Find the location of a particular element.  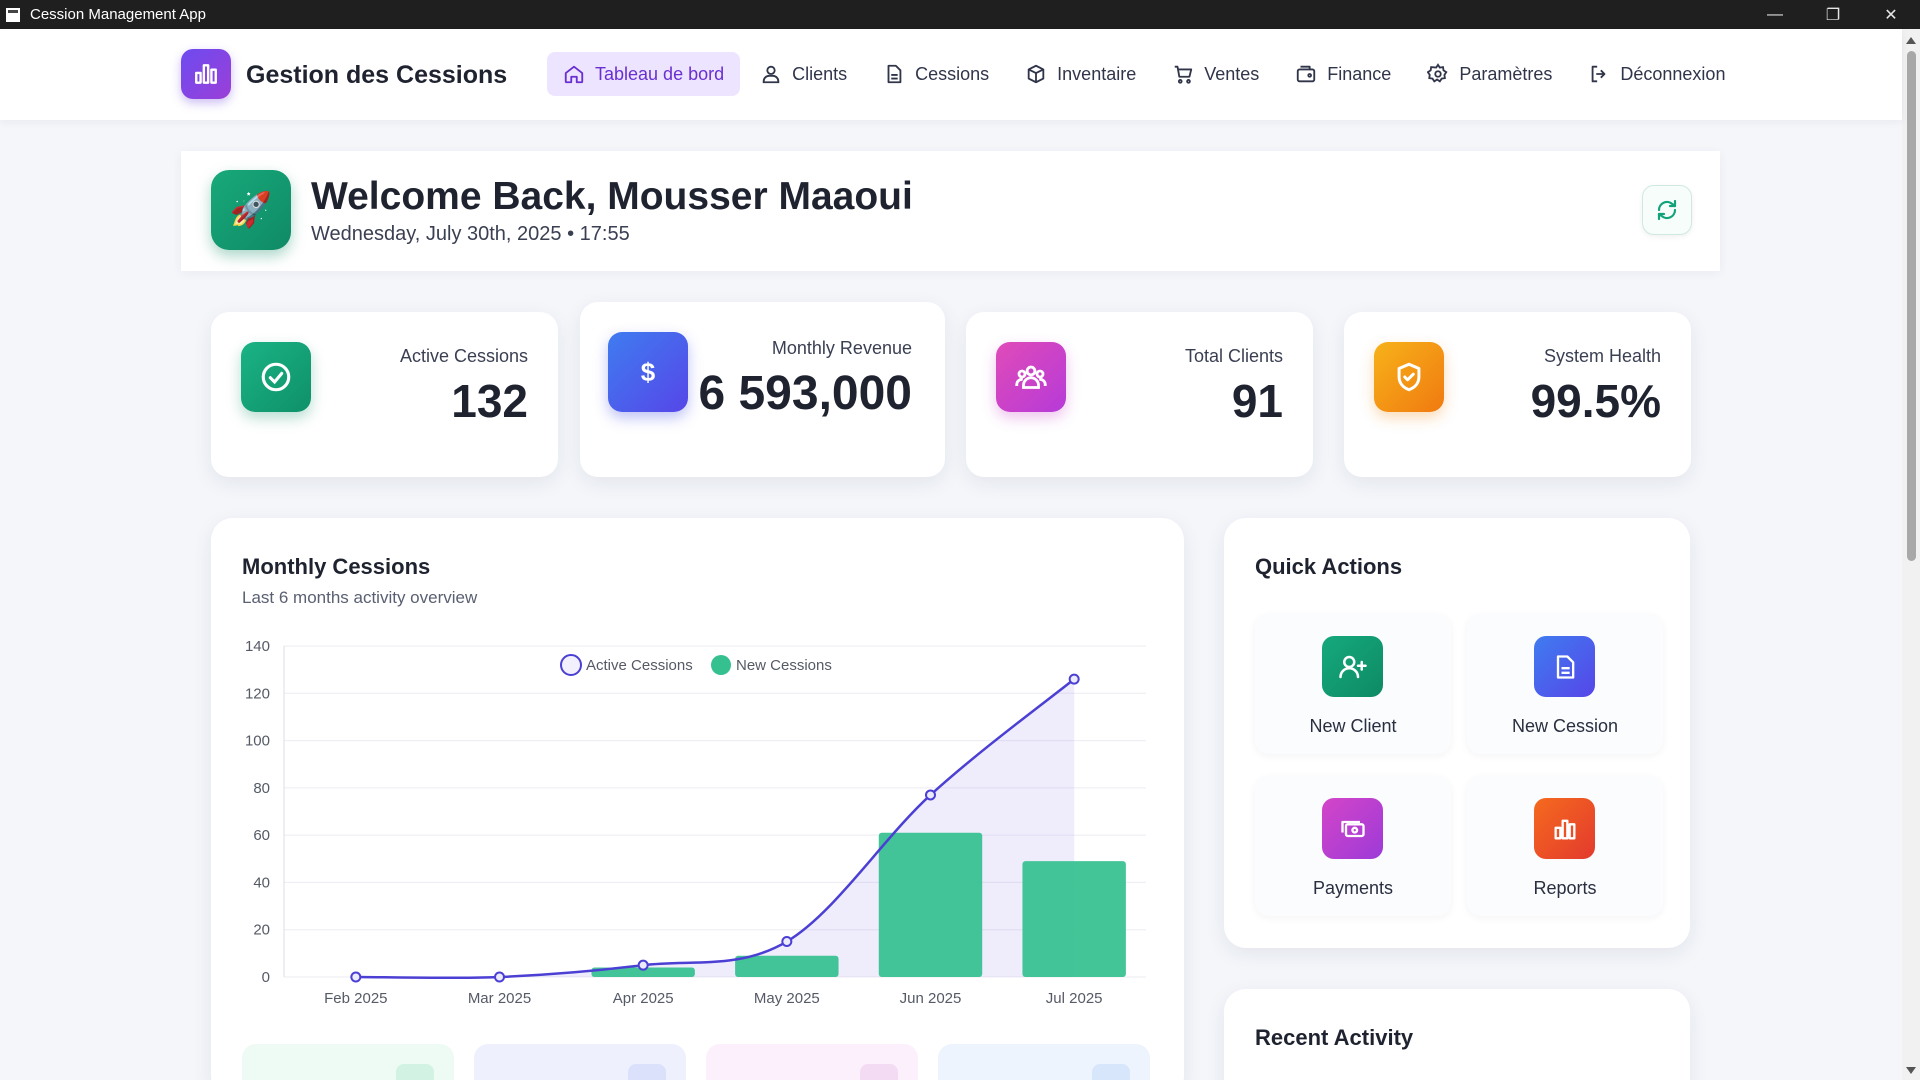

nav-item-label: Inventaire is located at coordinates (1097, 73).